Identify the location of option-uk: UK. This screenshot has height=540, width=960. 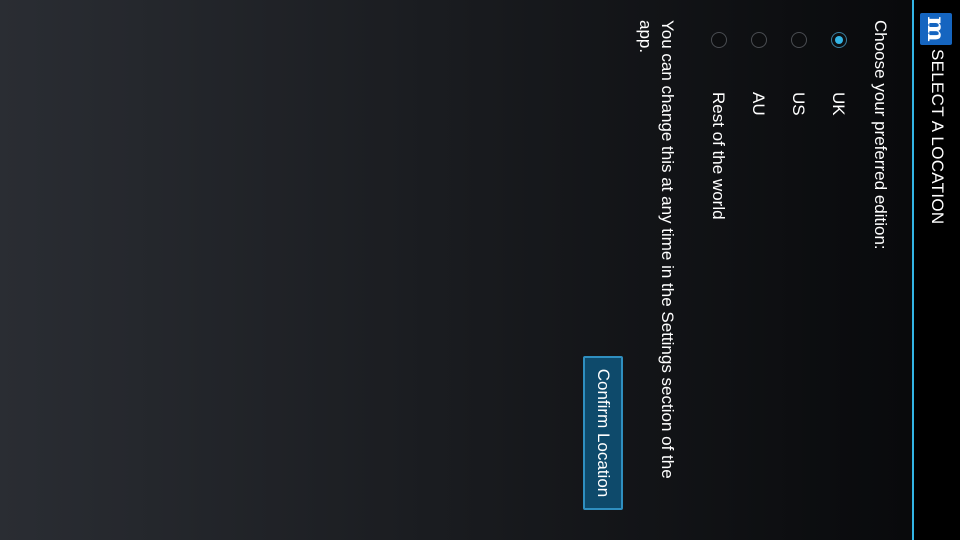
(838, 270).